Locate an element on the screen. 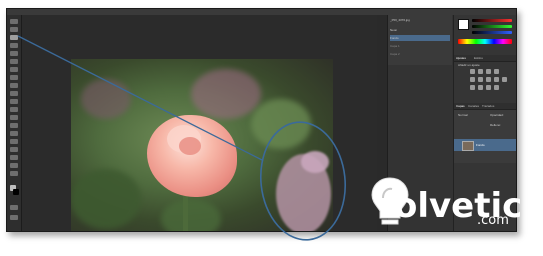 This screenshot has width=543, height=256. file-name: _PRI_4376.jpg is located at coordinates (400, 20).